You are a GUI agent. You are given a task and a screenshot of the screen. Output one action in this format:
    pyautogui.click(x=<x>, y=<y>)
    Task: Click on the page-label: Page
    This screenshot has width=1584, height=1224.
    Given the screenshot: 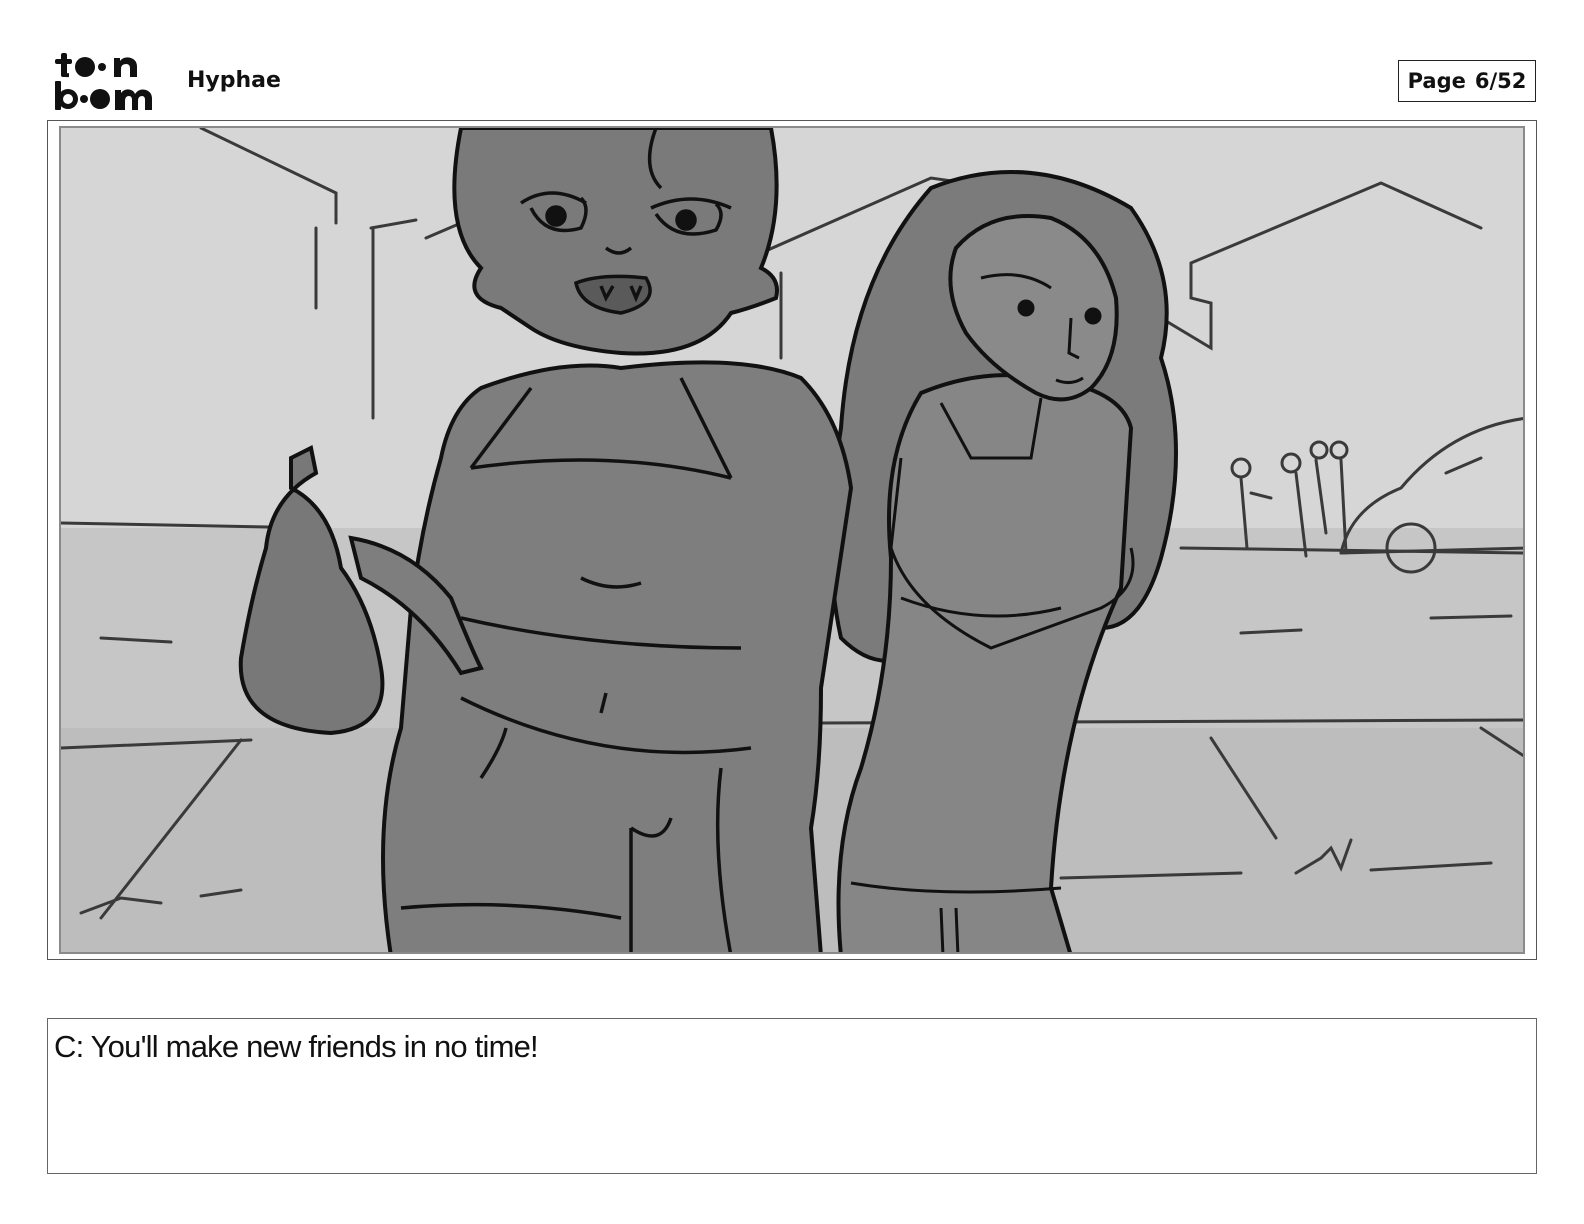 What is the action you would take?
    pyautogui.click(x=1436, y=81)
    